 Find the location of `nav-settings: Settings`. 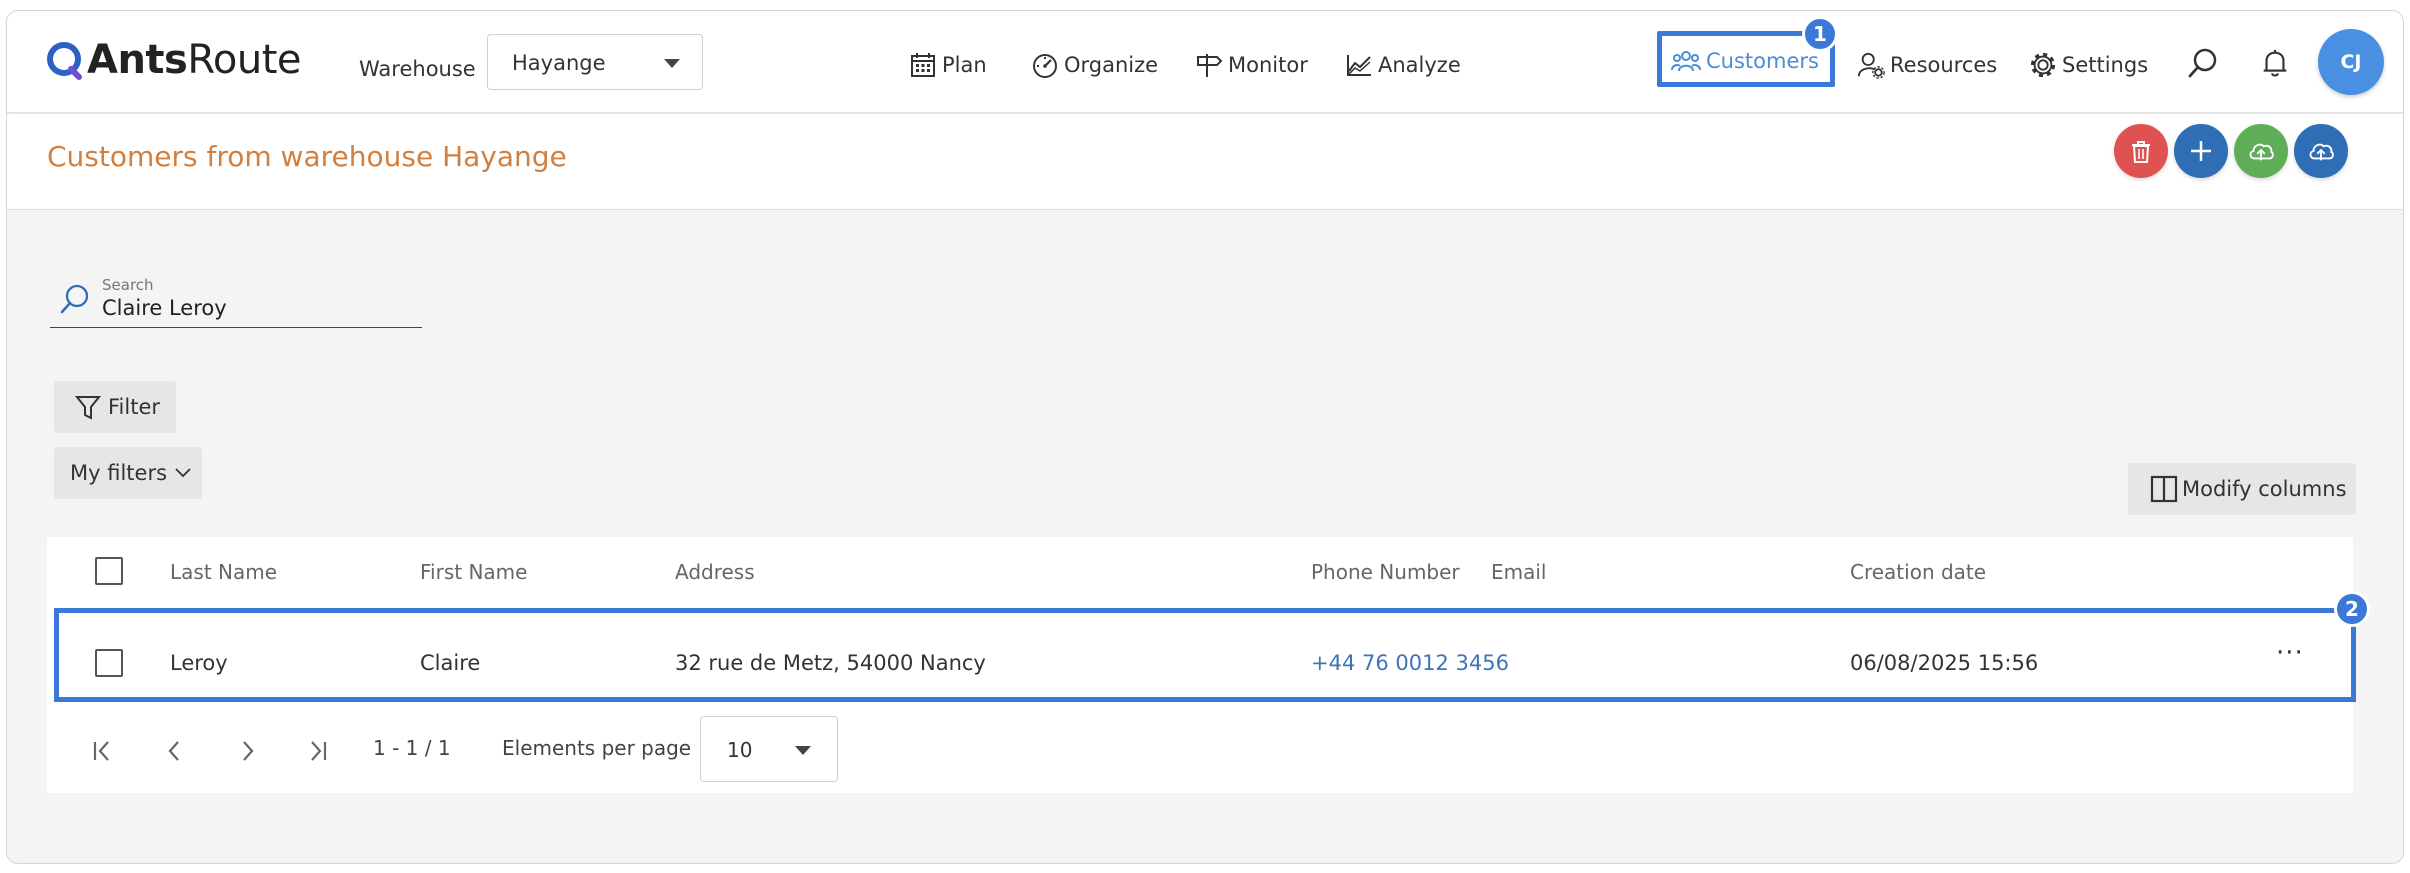

nav-settings: Settings is located at coordinates (2088, 65).